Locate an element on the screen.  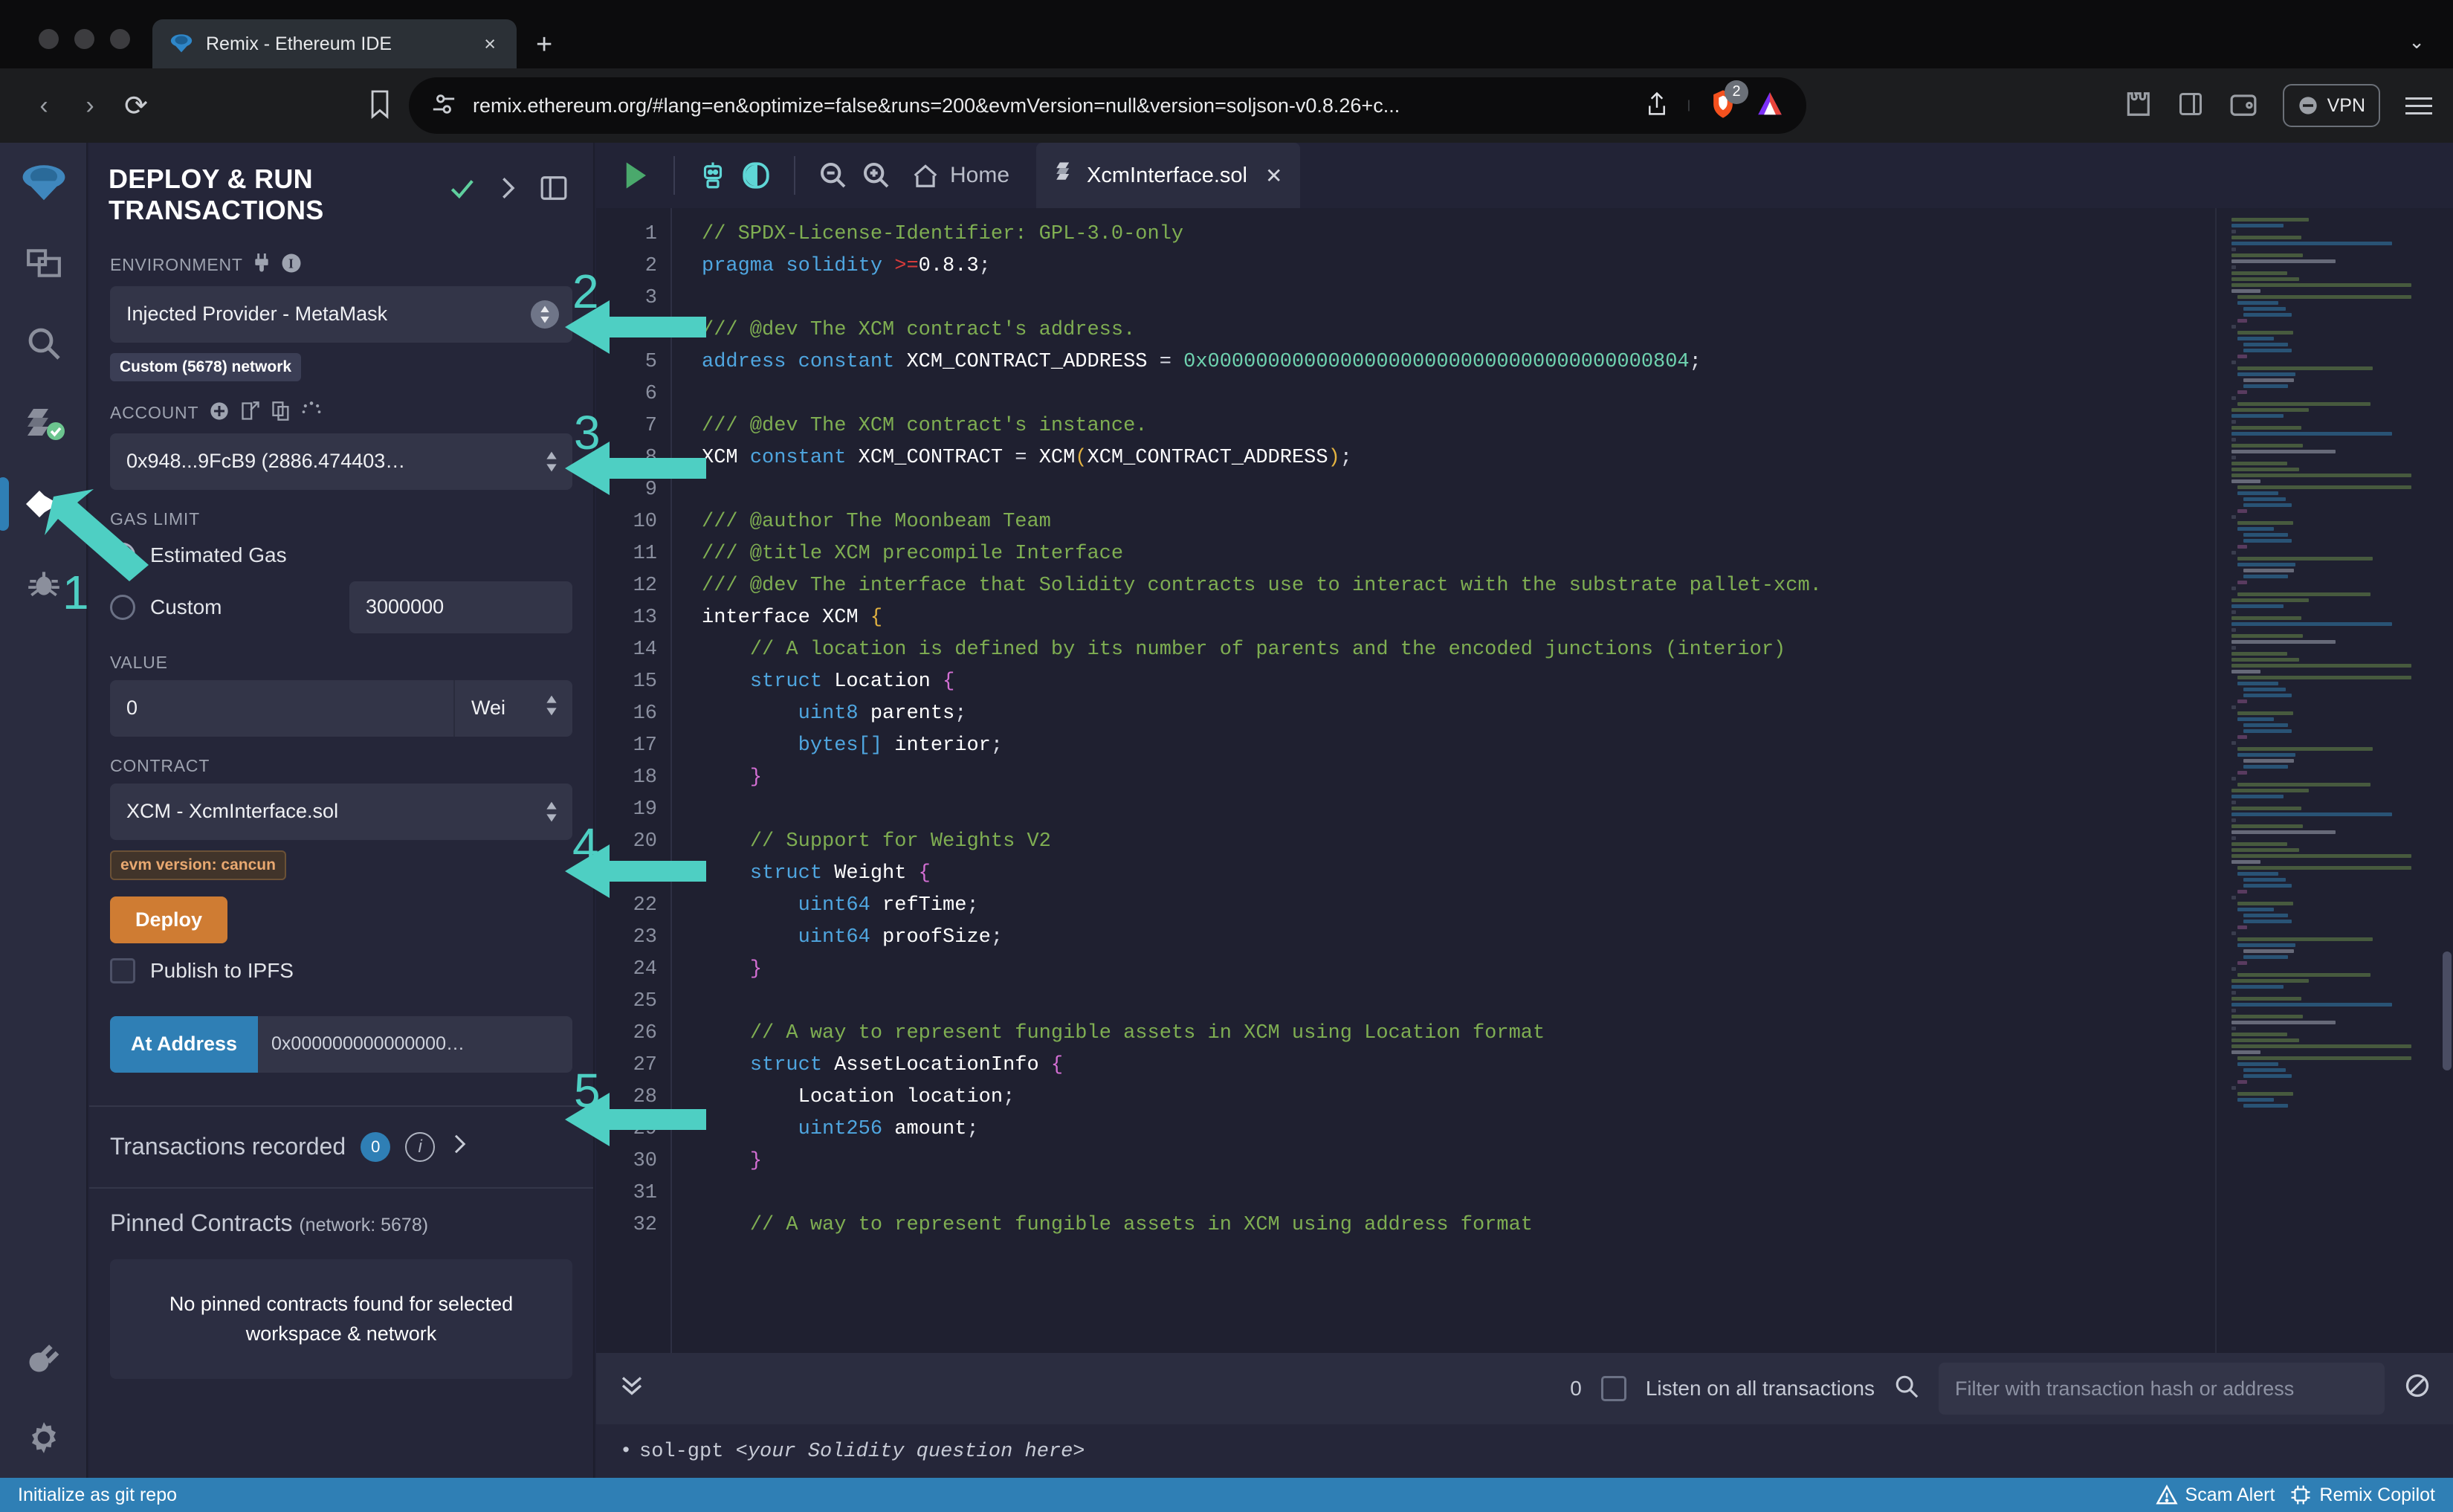
run-script-icon is located at coordinates (635, 176).